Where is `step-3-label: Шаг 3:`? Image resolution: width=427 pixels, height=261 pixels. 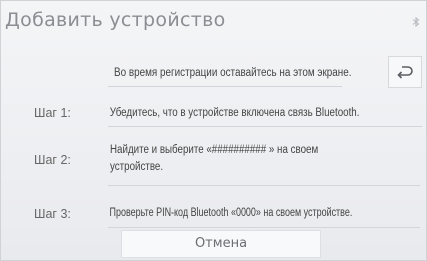 step-3-label: Шаг 3: is located at coordinates (52, 214).